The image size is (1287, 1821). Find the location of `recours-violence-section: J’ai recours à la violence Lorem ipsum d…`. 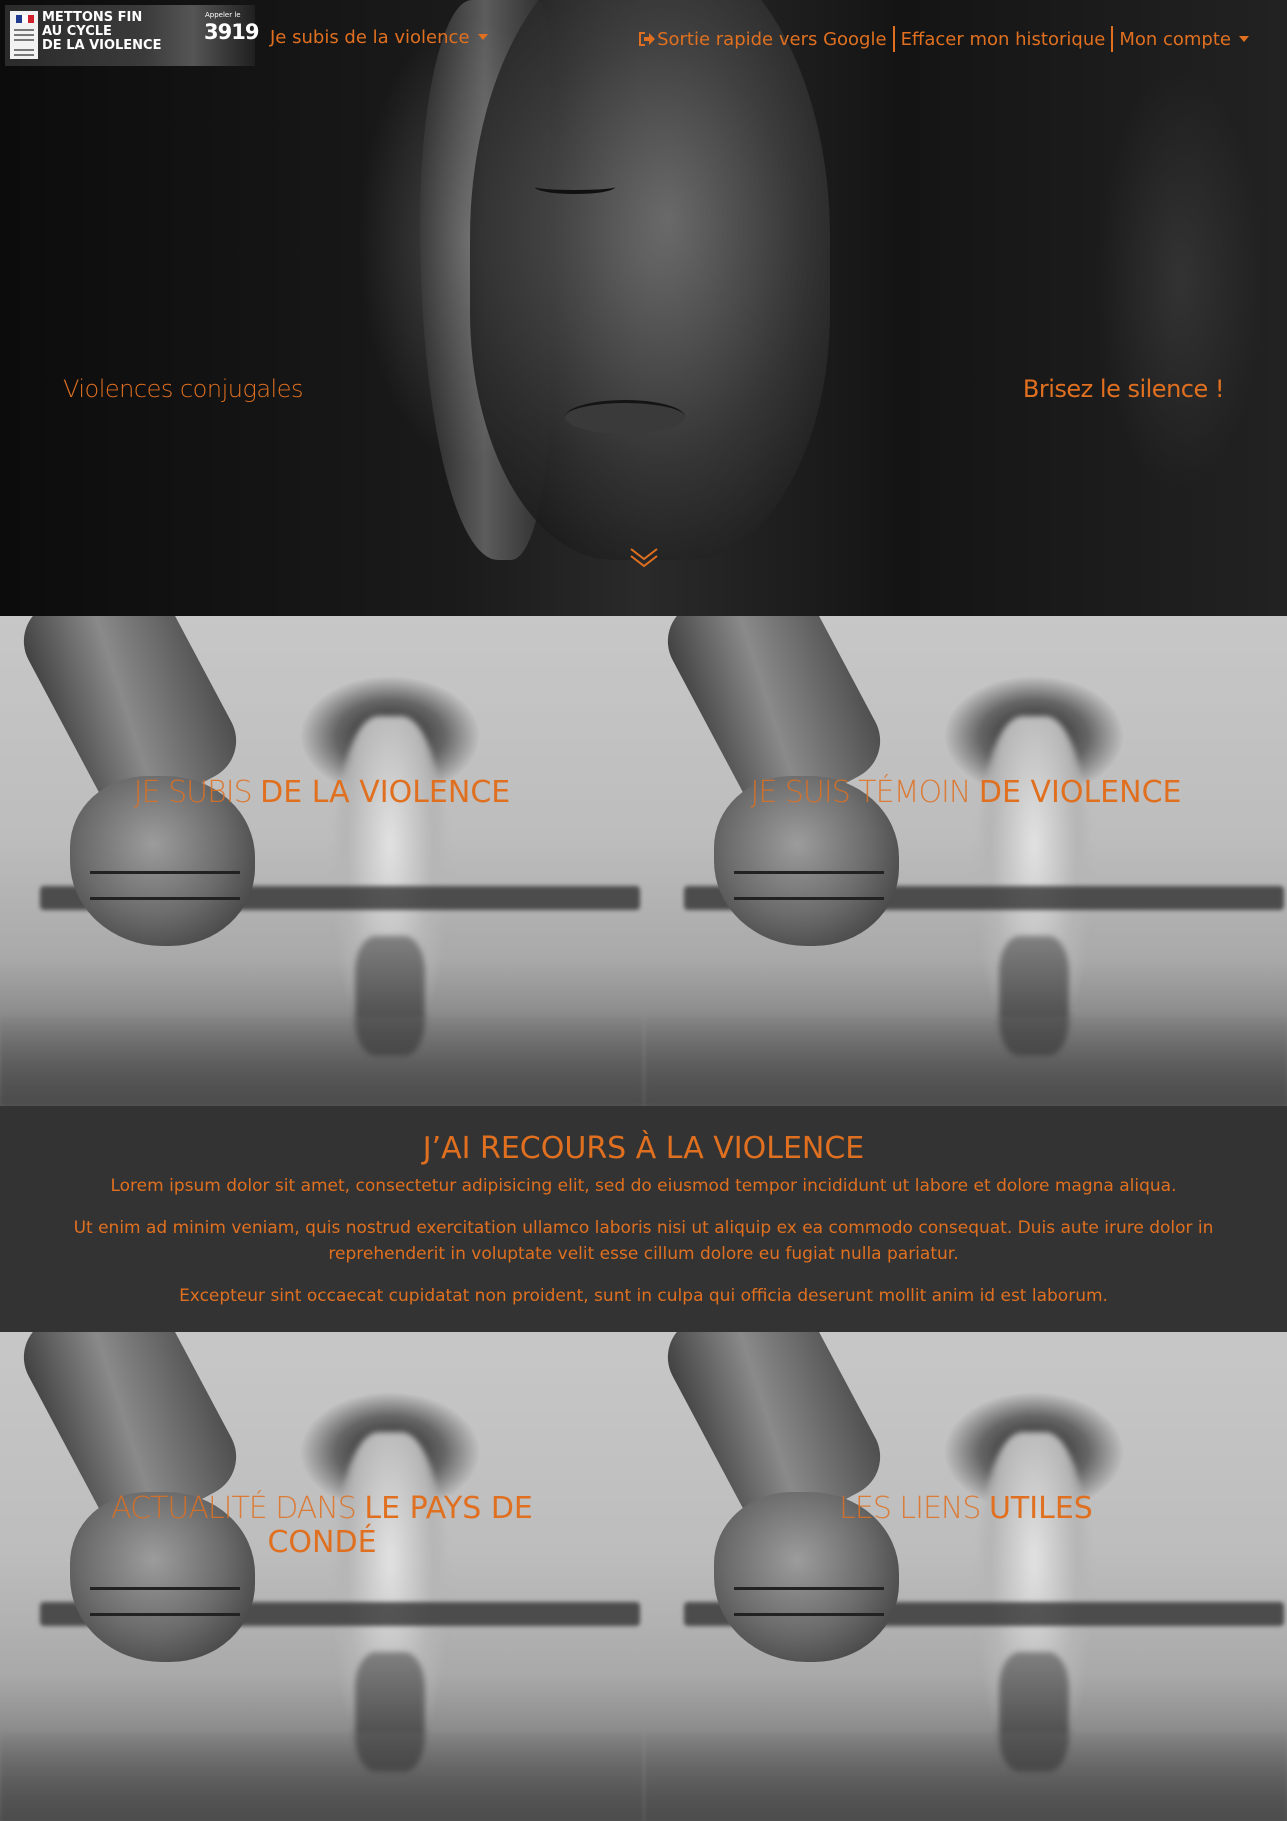

recours-violence-section: J’ai recours à la violence Lorem ipsum d… is located at coordinates (643, 1219).